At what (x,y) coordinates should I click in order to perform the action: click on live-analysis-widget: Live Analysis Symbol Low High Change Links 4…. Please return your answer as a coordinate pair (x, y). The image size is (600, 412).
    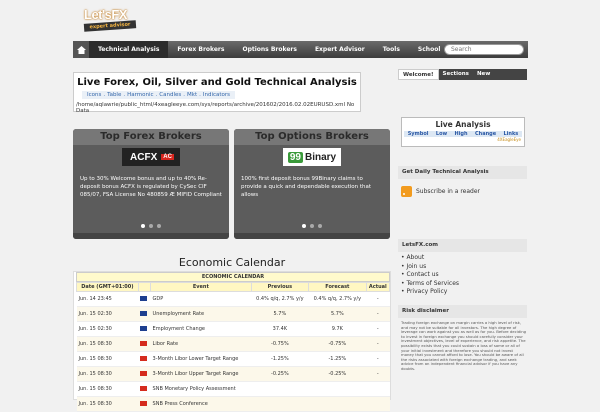
    Looking at the image, I should click on (463, 132).